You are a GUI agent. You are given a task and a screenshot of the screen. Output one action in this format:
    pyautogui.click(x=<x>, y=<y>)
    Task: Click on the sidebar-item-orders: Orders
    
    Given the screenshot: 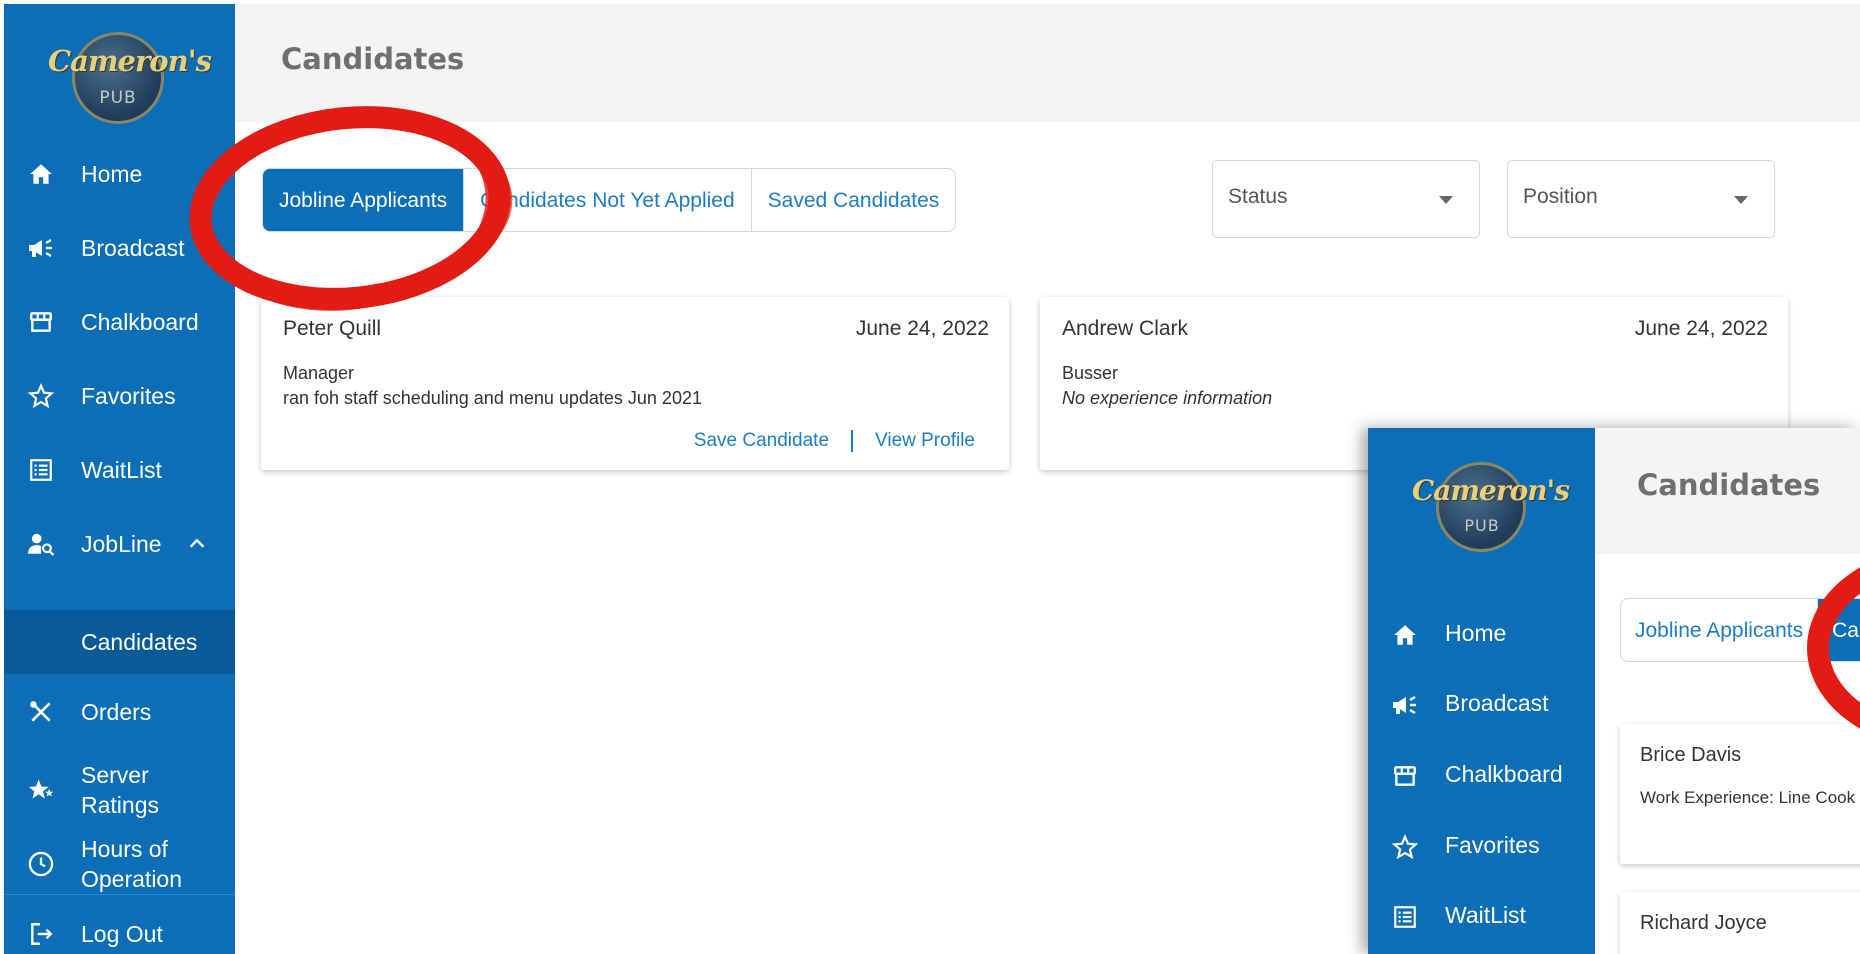 What is the action you would take?
    pyautogui.click(x=119, y=712)
    